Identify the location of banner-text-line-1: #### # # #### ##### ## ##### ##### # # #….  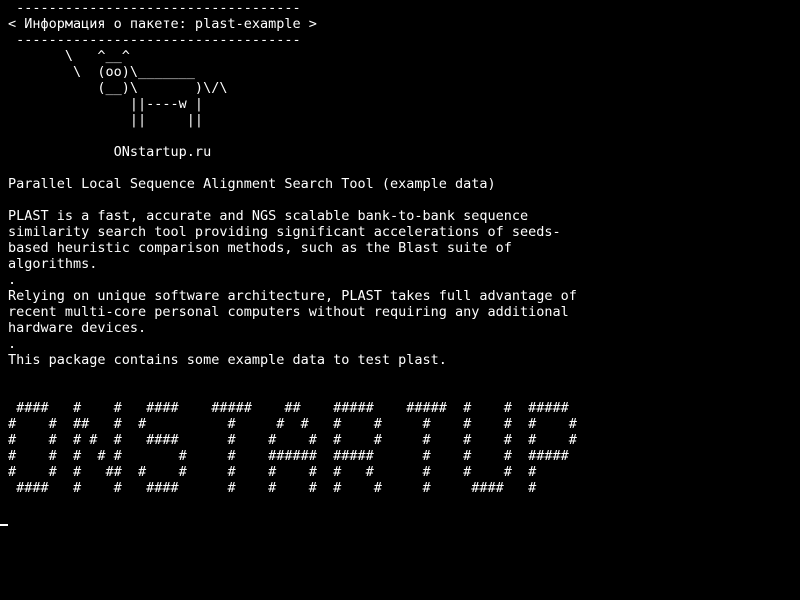
(288, 408).